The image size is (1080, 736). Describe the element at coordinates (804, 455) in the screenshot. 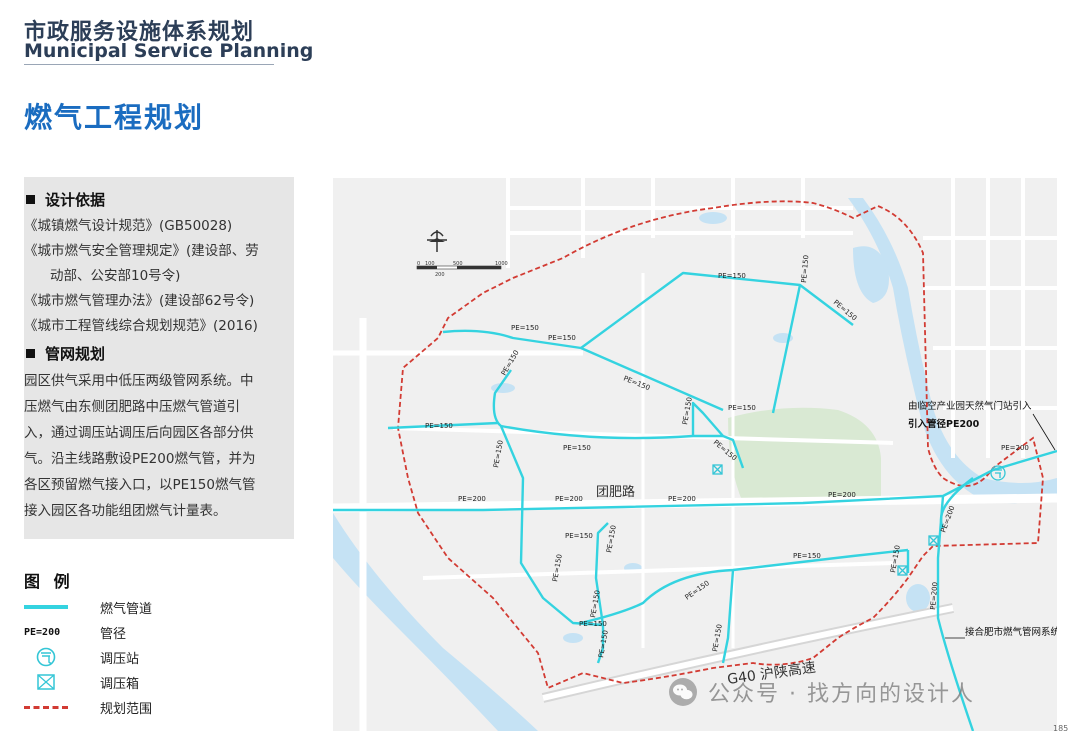

I see `park` at that location.